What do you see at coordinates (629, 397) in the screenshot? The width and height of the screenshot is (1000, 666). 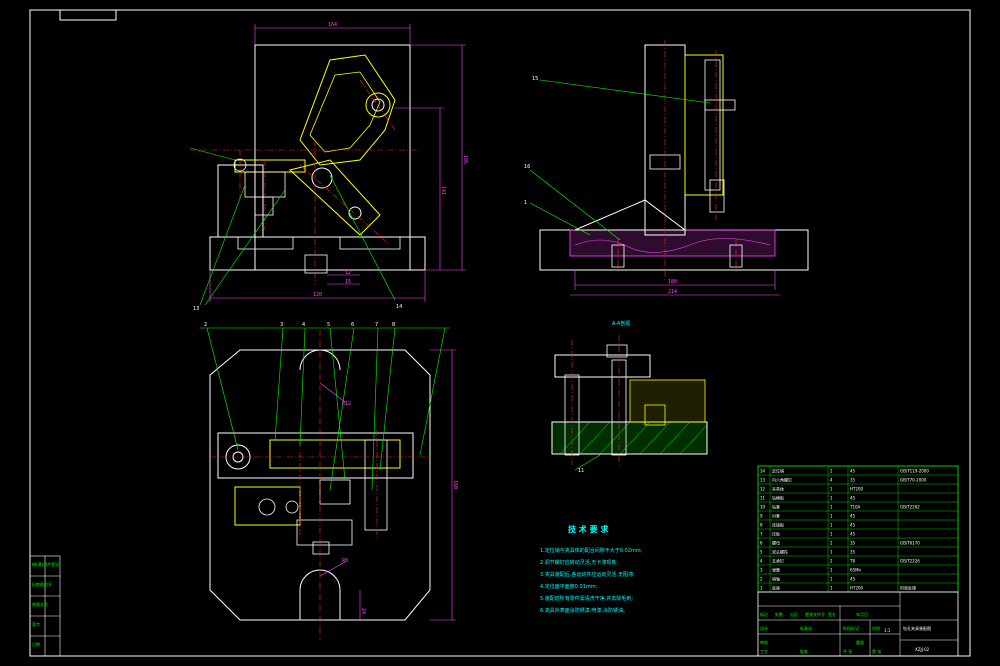 I see `section-view: A-A剖视 11` at bounding box center [629, 397].